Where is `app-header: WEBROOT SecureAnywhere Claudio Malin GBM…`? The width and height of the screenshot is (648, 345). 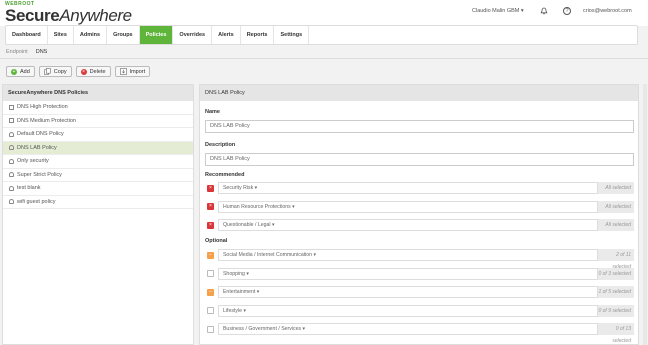 app-header: WEBROOT SecureAnywhere Claudio Malin GBM… is located at coordinates (324, 13).